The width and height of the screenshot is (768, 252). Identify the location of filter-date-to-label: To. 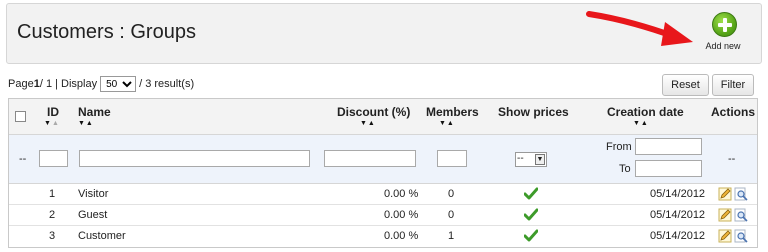
(625, 169).